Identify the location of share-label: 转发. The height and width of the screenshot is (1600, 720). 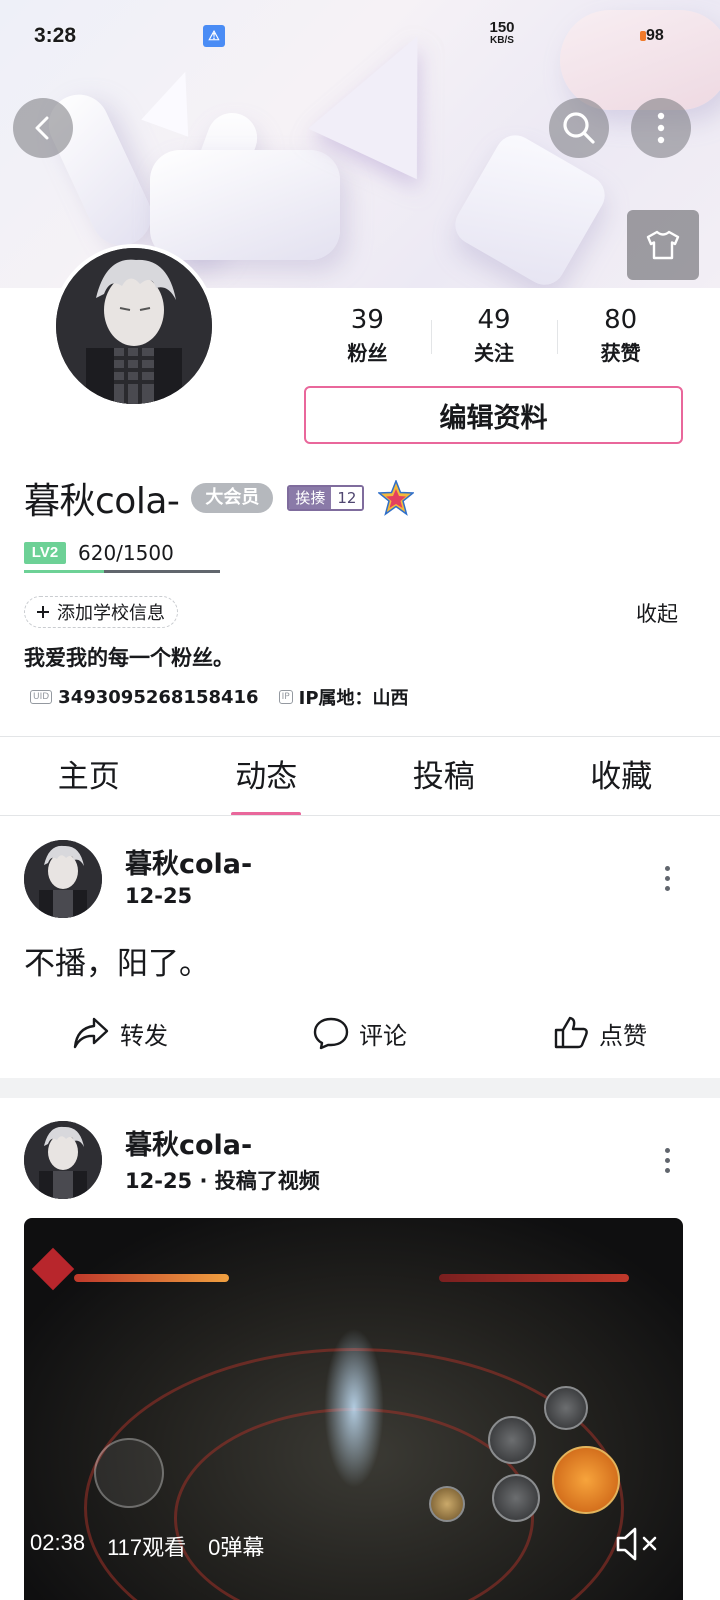
(144, 1035).